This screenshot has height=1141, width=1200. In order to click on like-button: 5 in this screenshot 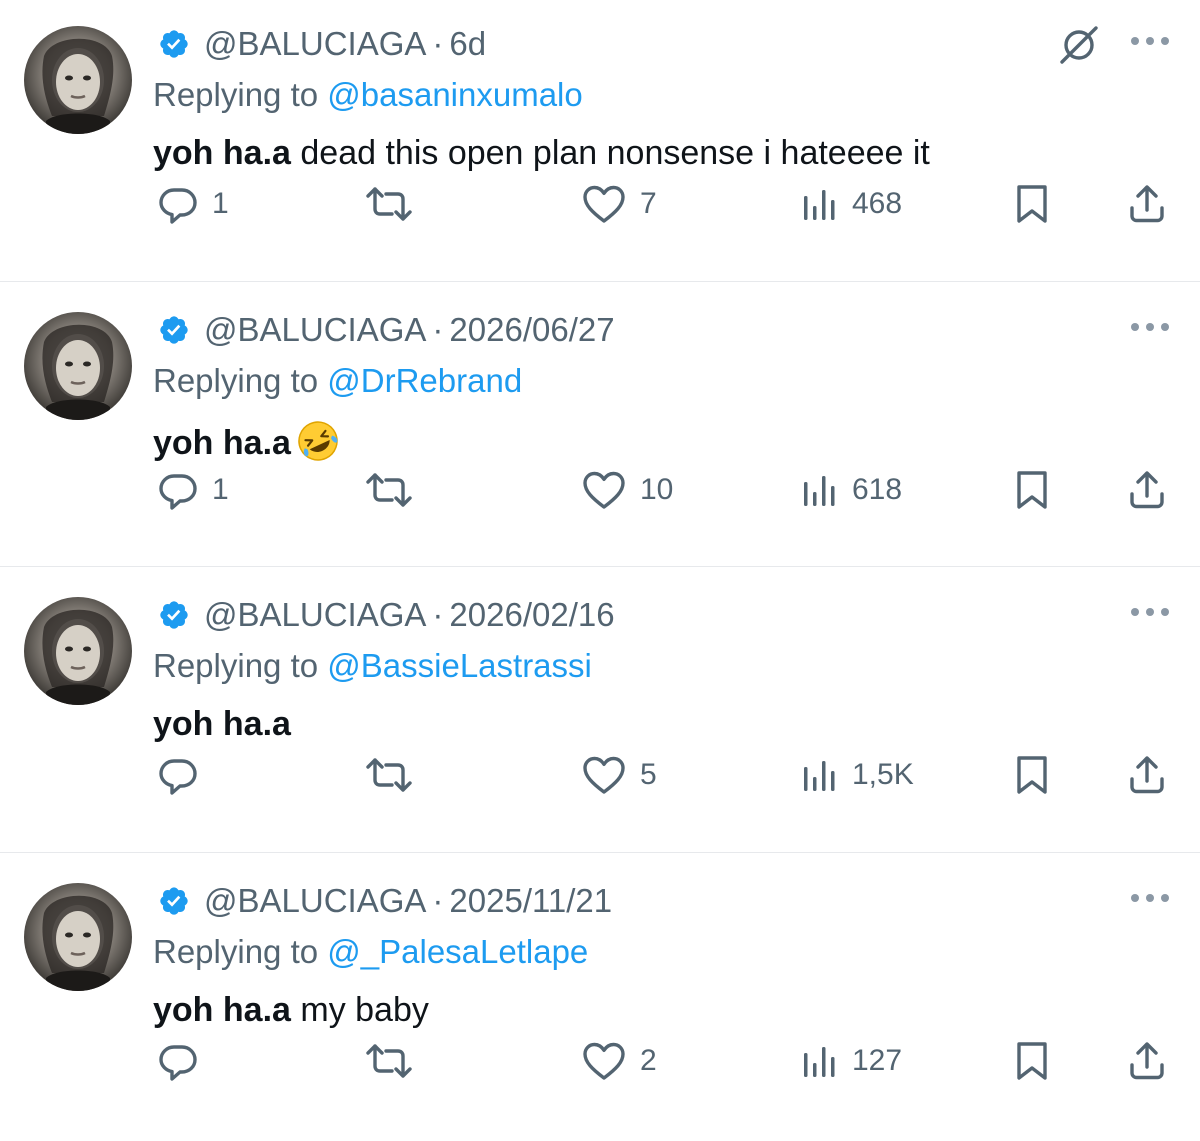, I will do `click(619, 775)`.